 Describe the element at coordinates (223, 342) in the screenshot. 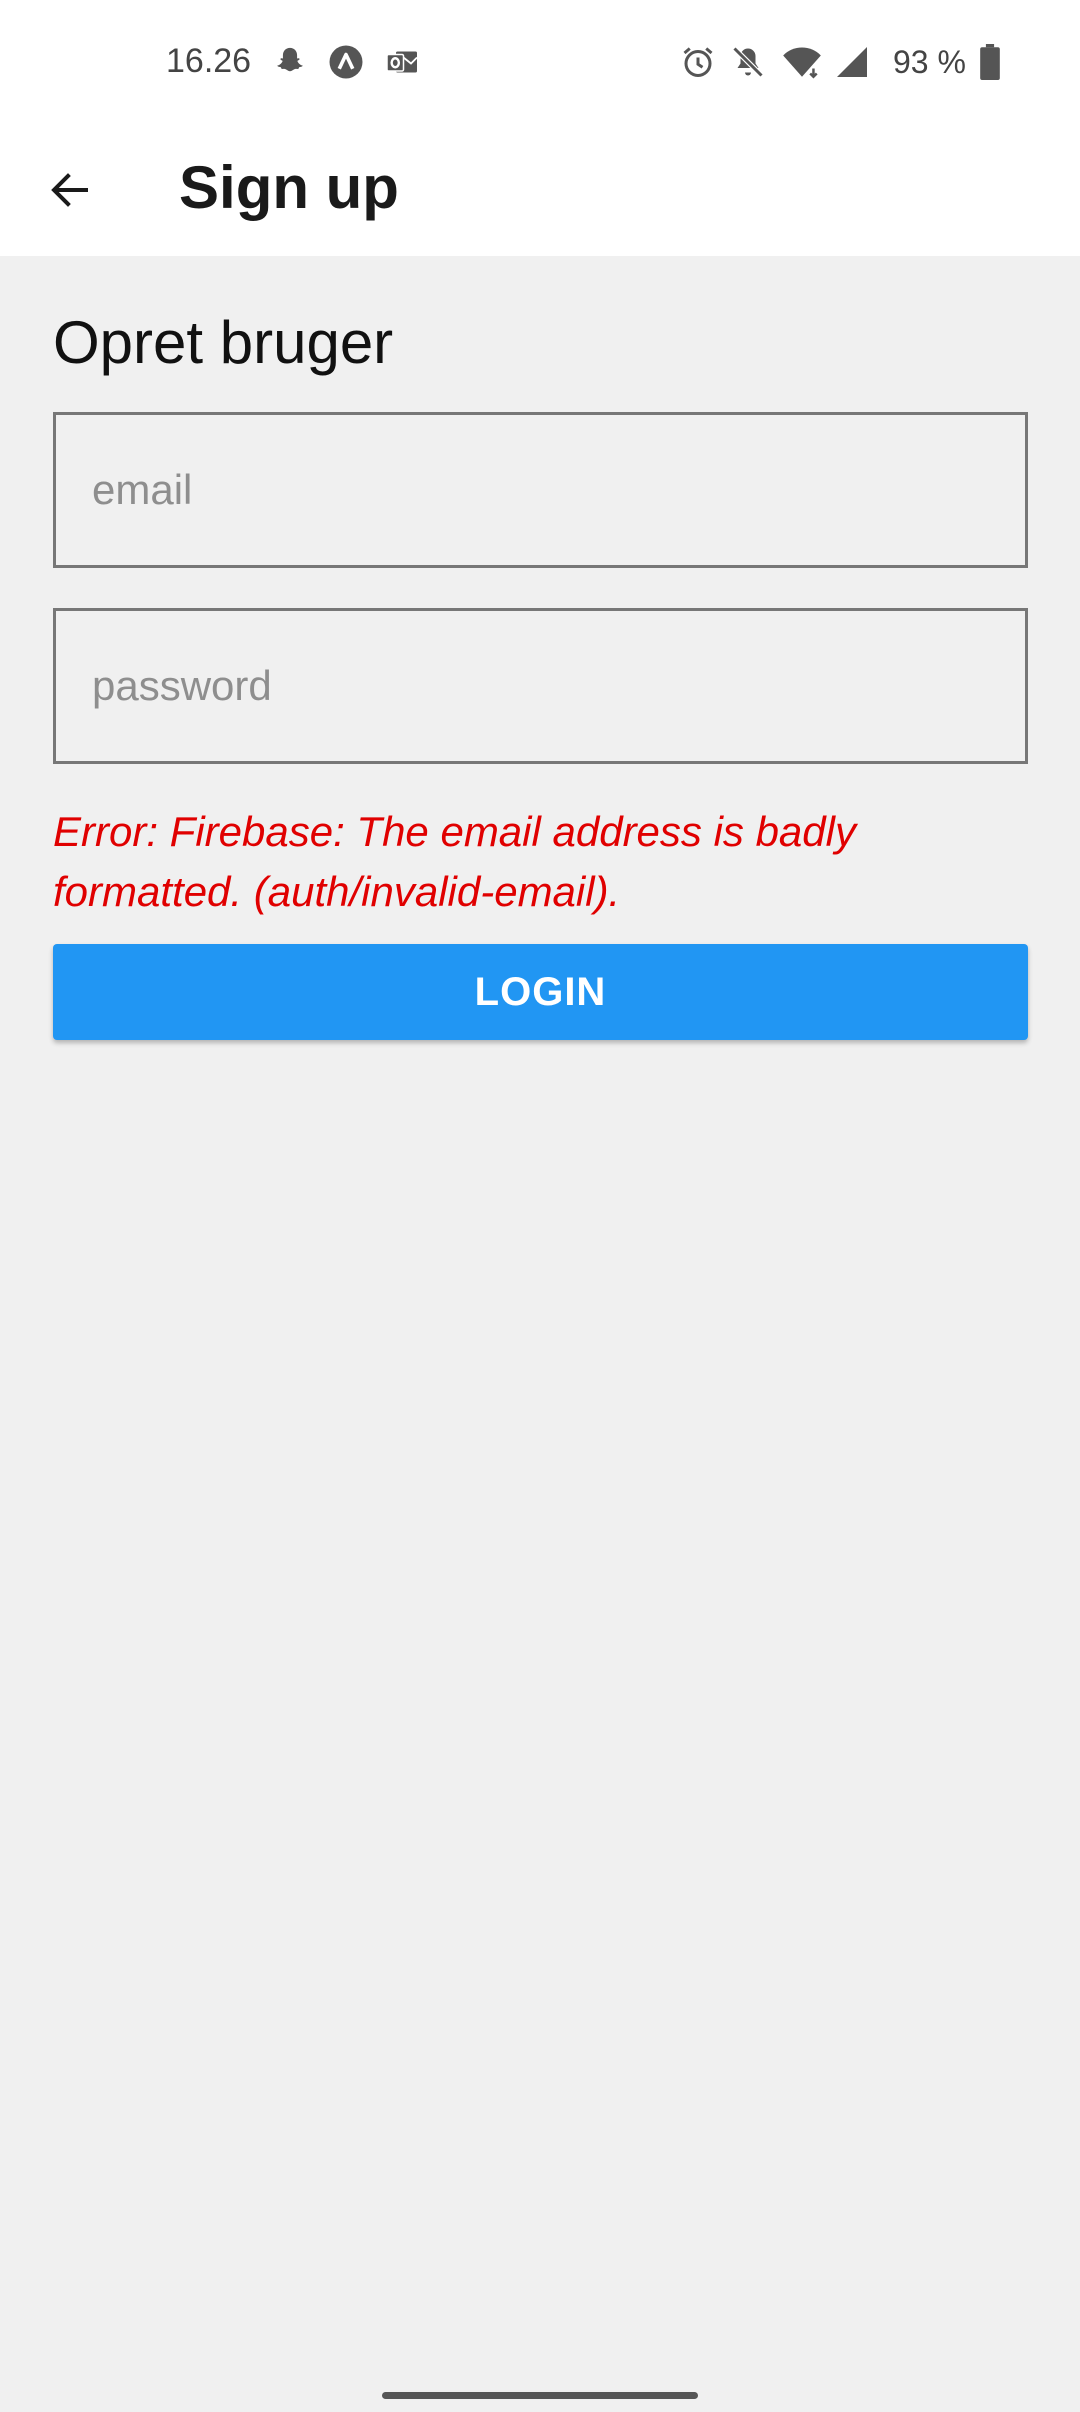

I see `form-heading: Opret bruger` at that location.